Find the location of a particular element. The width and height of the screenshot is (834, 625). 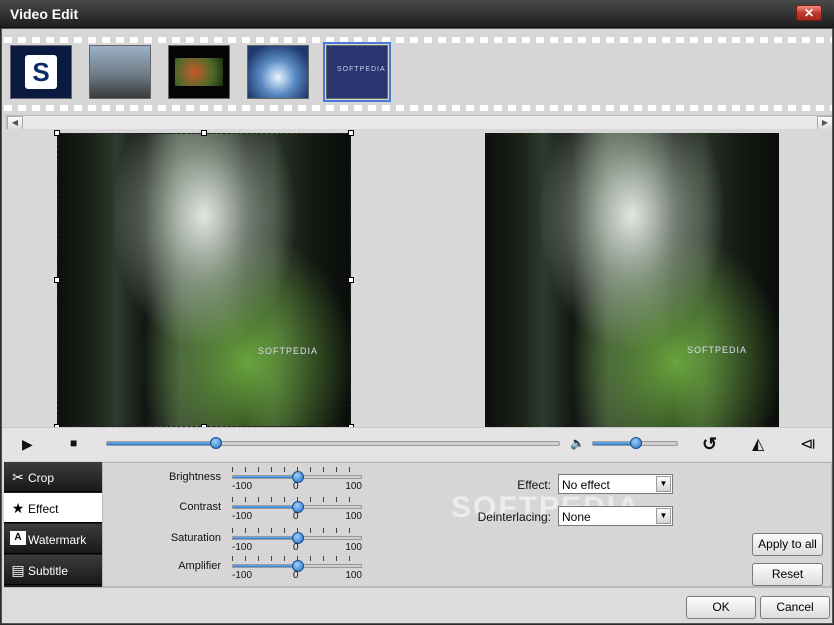

subtitle-icon: ▤ is located at coordinates (18, 570).